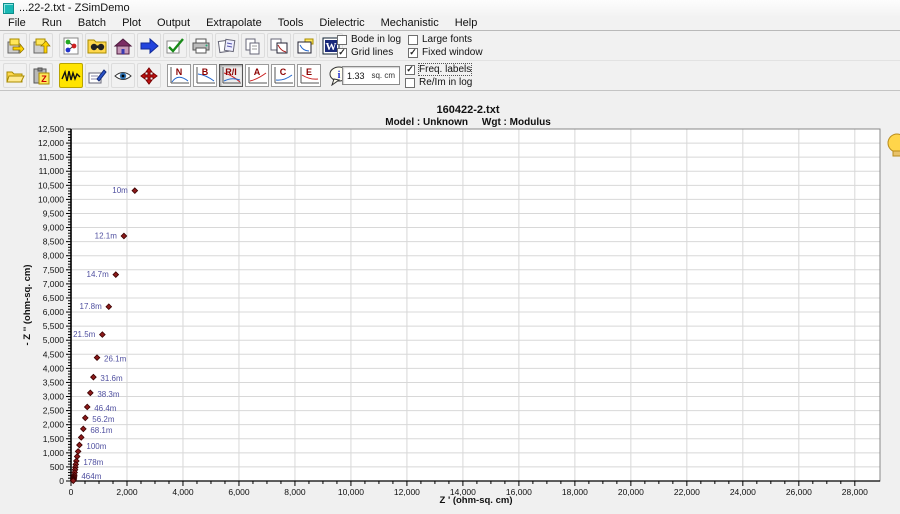 Image resolution: width=900 pixels, height=514 pixels. What do you see at coordinates (84, 334) in the screenshot?
I see `svg-text: 21.5m` at bounding box center [84, 334].